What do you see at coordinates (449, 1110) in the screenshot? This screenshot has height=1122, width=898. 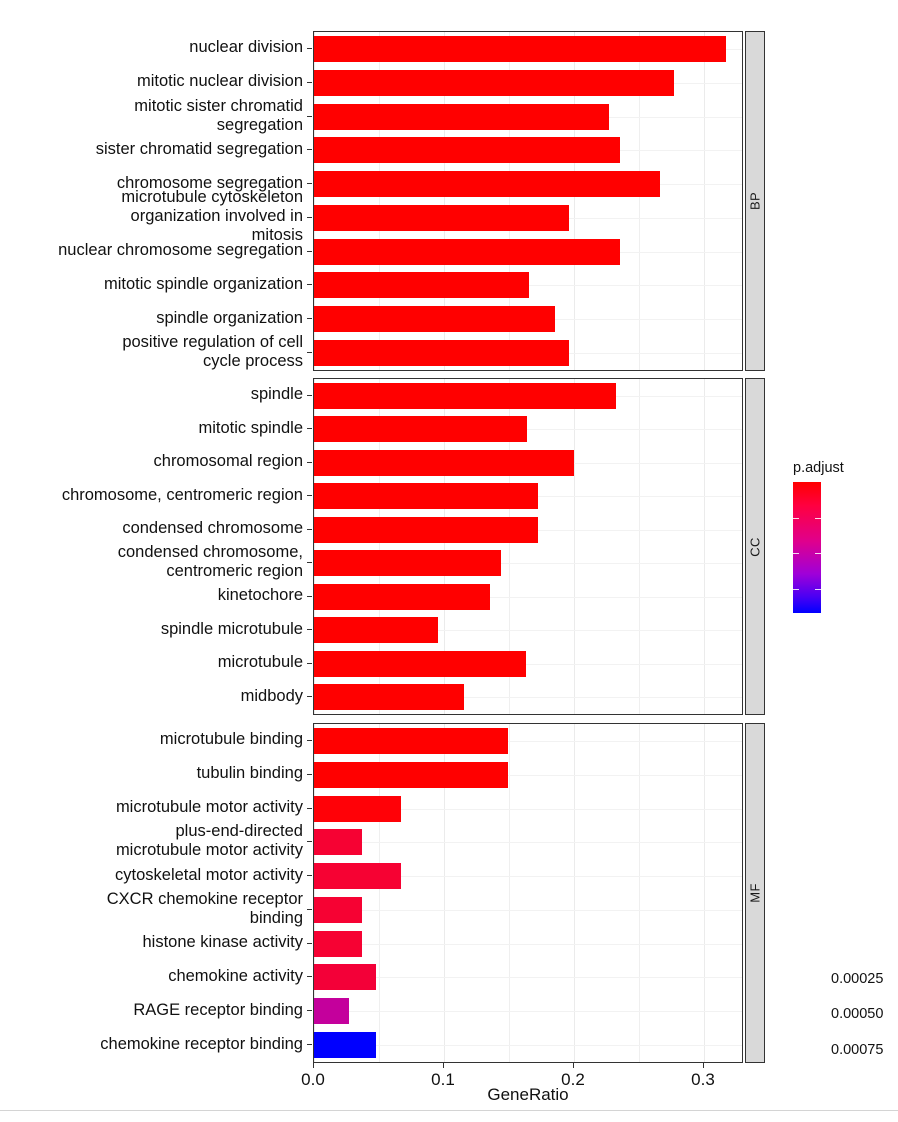 I see `figure-bottom-rule` at bounding box center [449, 1110].